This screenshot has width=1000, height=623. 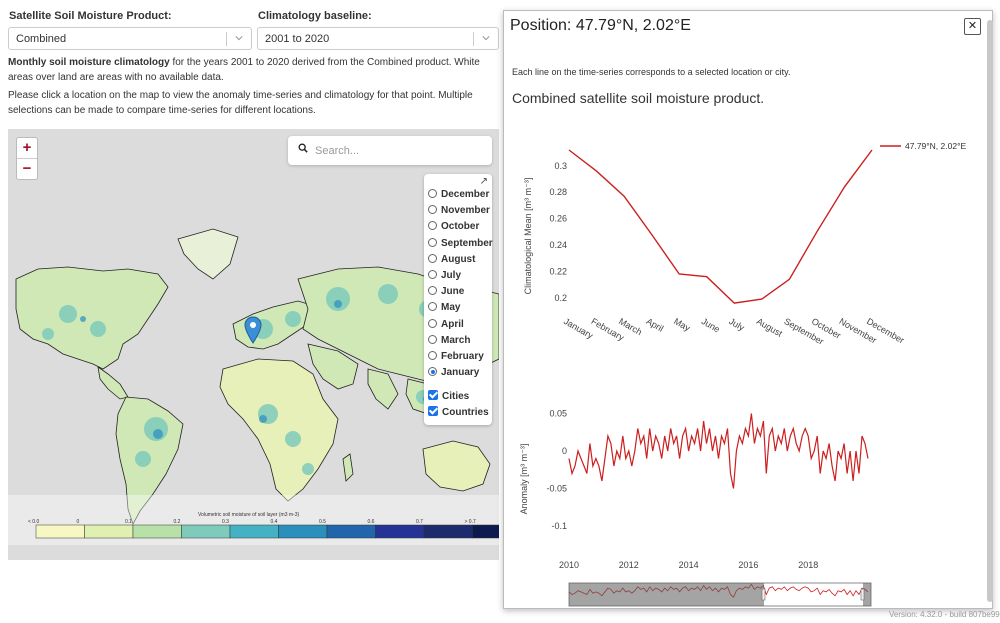 I want to click on month-option-september: September, so click(x=460, y=243).